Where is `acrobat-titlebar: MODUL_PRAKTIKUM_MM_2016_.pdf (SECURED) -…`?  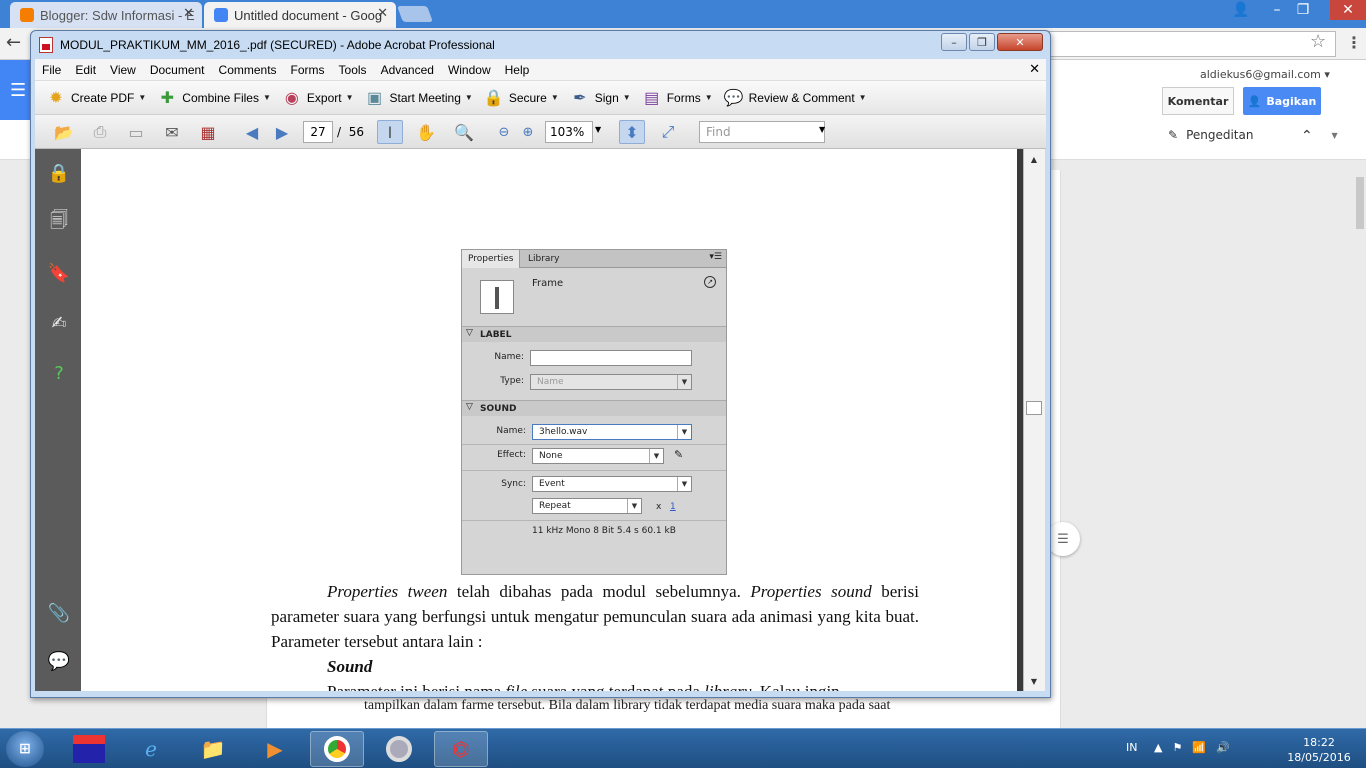
acrobat-titlebar: MODUL_PRAKTIKUM_MM_2016_.pdf (SECURED) -… is located at coordinates (540, 45).